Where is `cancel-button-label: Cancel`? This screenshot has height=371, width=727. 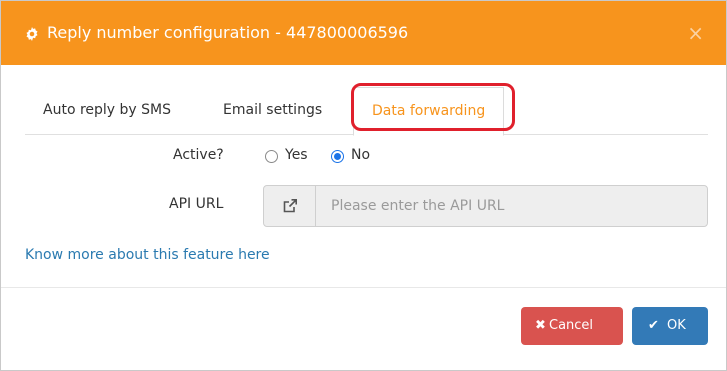
cancel-button-label: Cancel is located at coordinates (571, 325).